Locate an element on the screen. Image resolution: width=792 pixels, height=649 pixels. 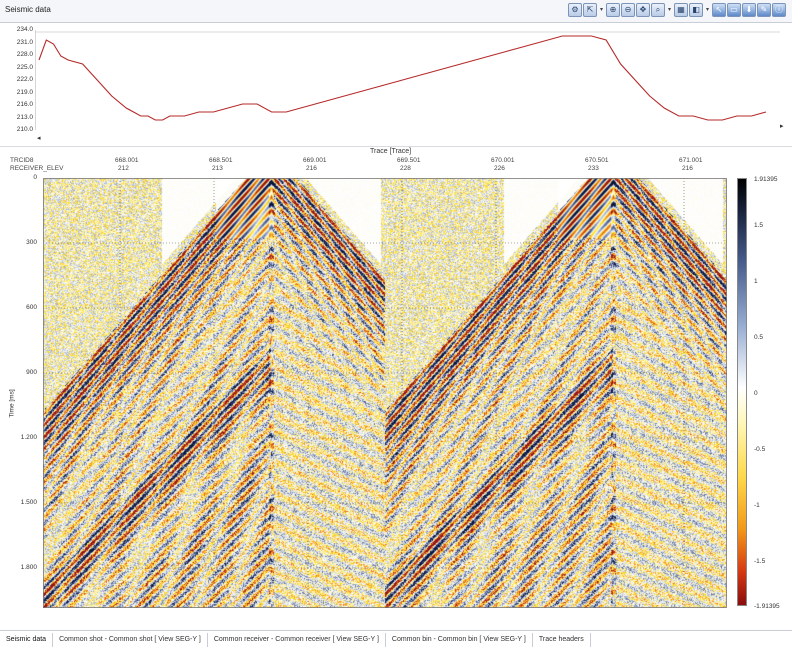
elevation-y-tick: 216.0 is located at coordinates (24, 104).